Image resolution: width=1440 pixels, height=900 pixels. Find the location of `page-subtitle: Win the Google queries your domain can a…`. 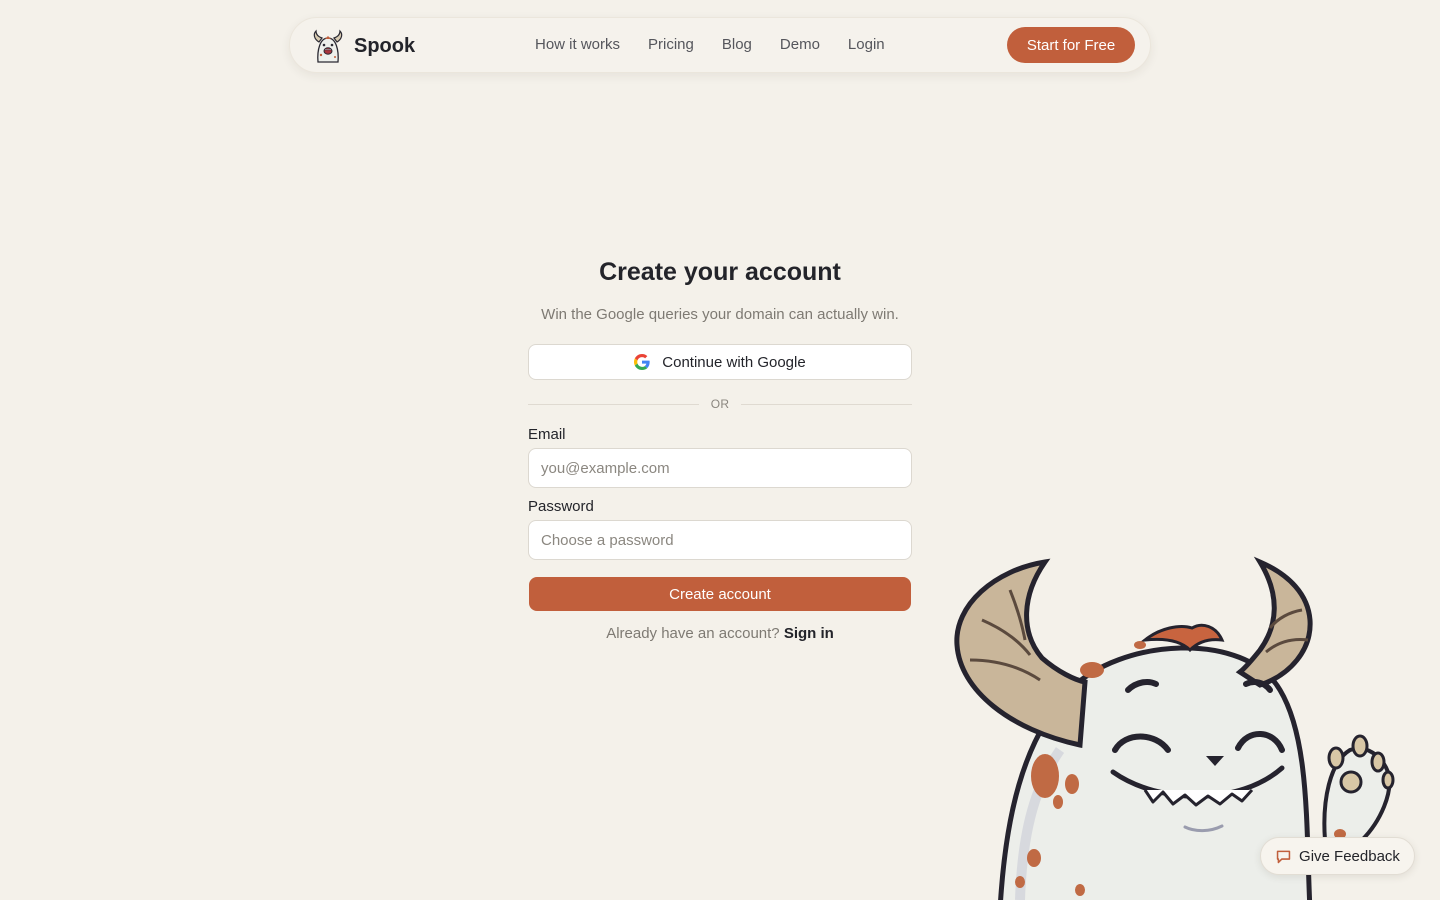

page-subtitle: Win the Google queries your domain can a… is located at coordinates (720, 314).